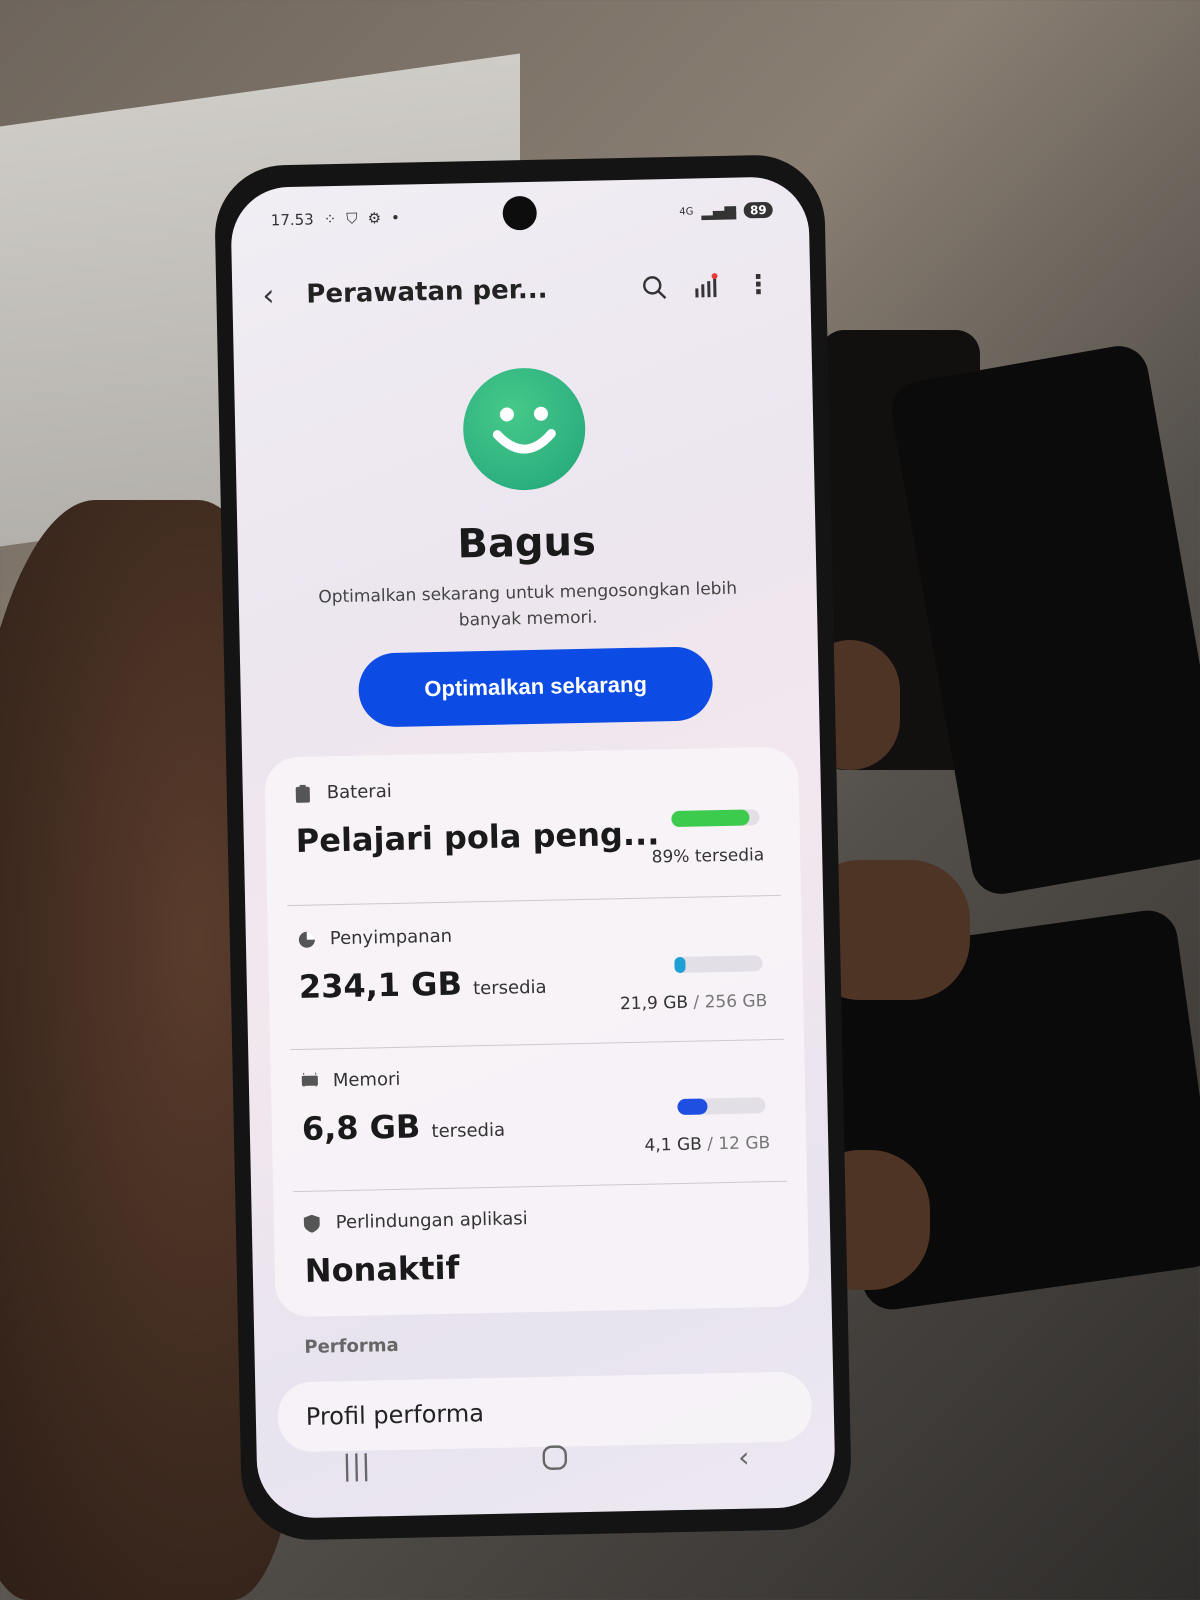  Describe the element at coordinates (521, 215) in the screenshot. I see `status-bar: 17.53 ⁘ ⛉ ⚙ • 4G ▂▄▆ 89` at that location.